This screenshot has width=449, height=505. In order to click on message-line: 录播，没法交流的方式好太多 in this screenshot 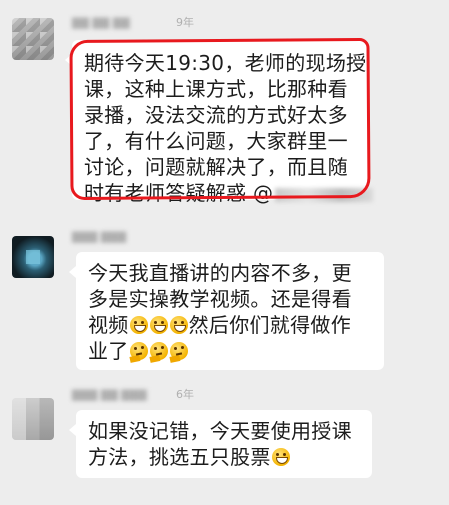, I will do `click(216, 115)`.